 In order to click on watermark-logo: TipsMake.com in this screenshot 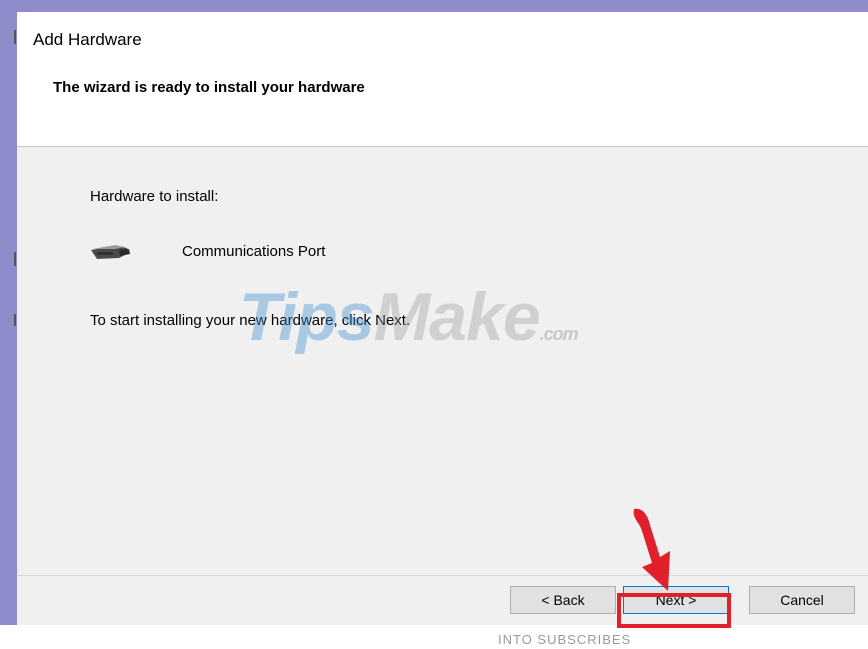, I will do `click(409, 317)`.